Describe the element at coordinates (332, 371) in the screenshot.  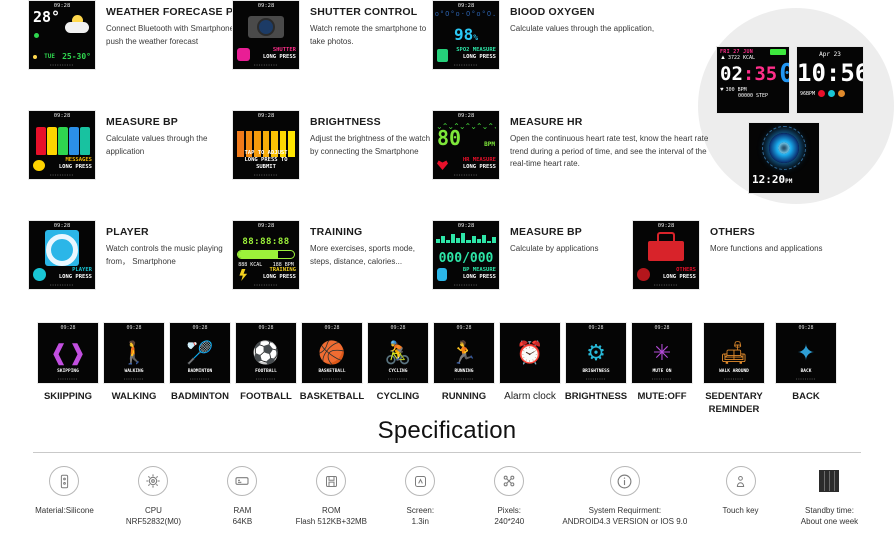
I see `tile-inner-label: BASKETBALL` at that location.